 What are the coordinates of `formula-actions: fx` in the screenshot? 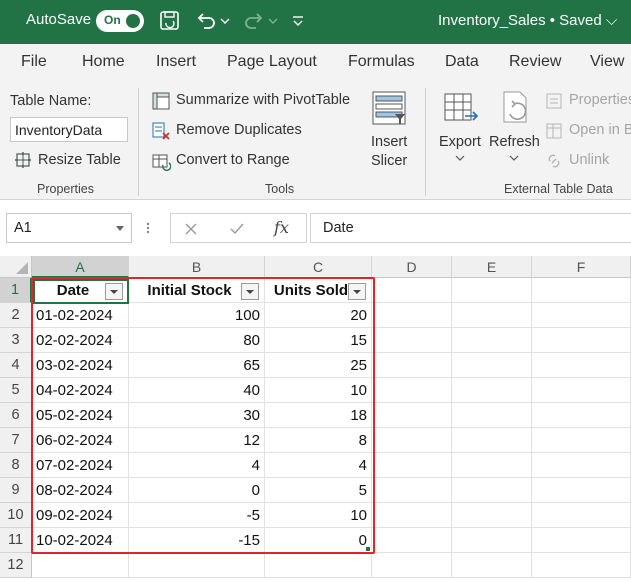 It's located at (238, 228).